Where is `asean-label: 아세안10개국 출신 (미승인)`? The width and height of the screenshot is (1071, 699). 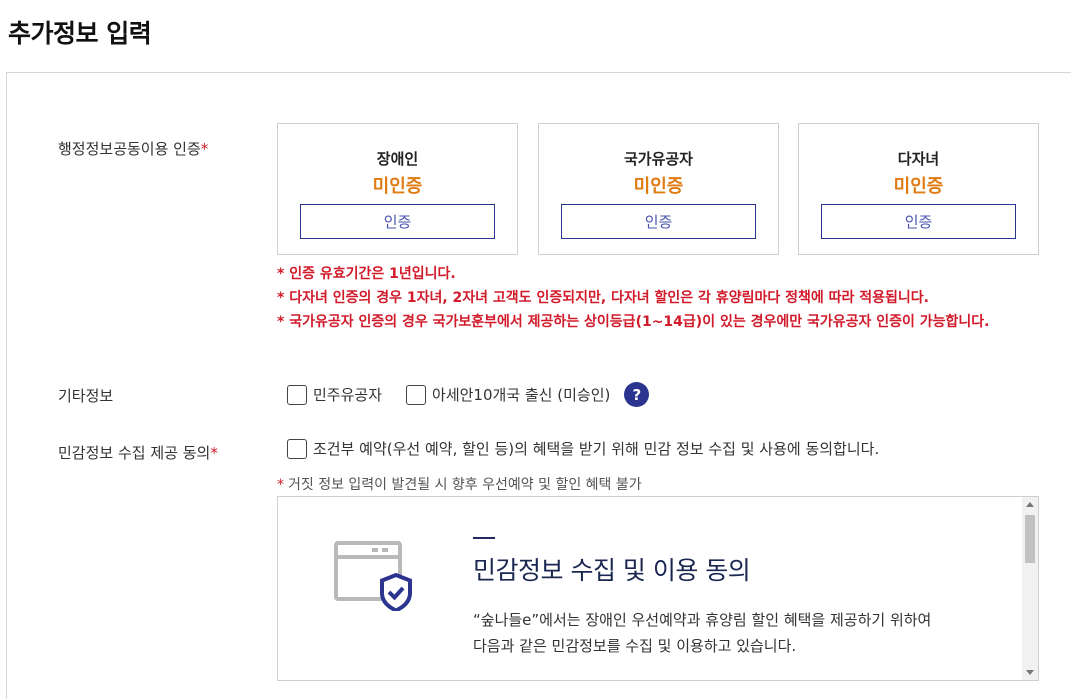 asean-label: 아세안10개국 출신 (미승인) is located at coordinates (521, 394).